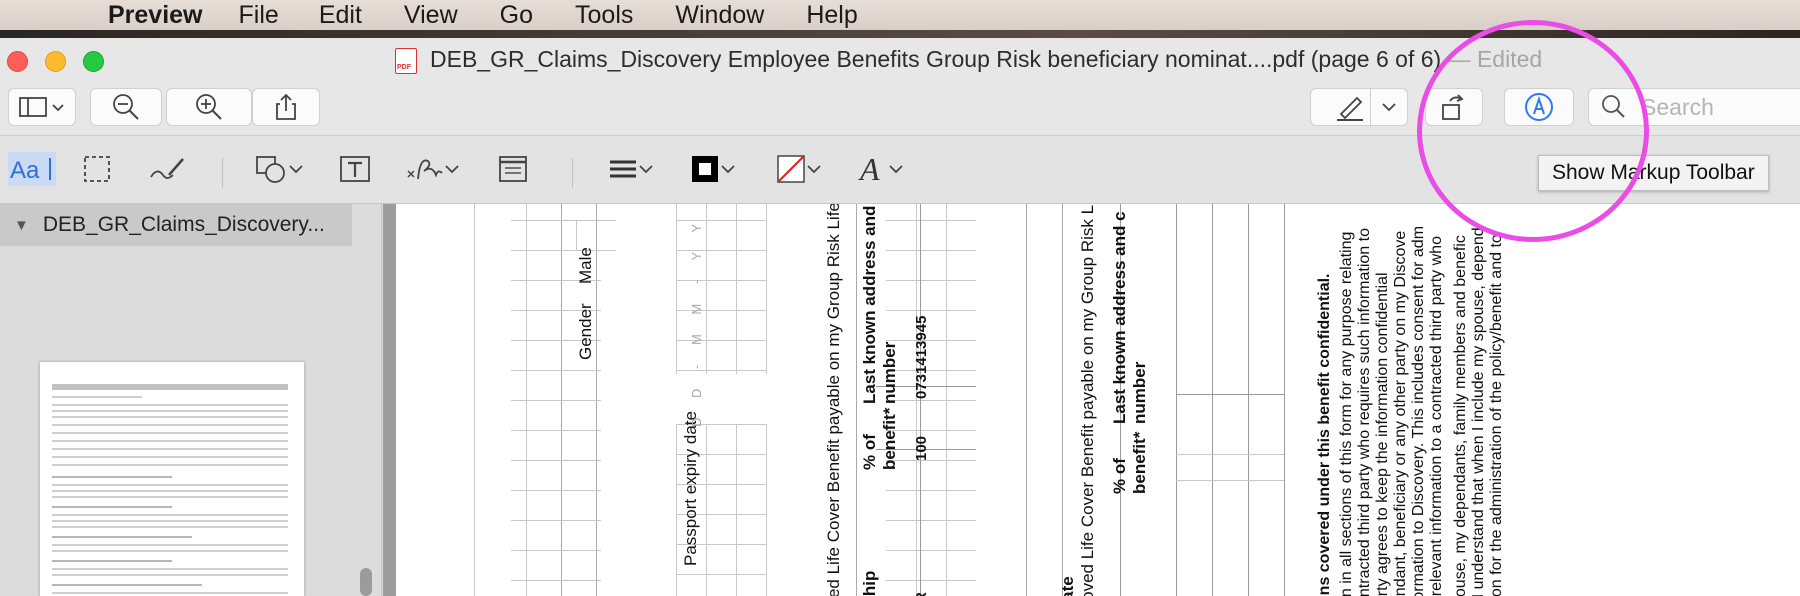  I want to click on section2-benefit-header: benefit*, so click(1139, 462).